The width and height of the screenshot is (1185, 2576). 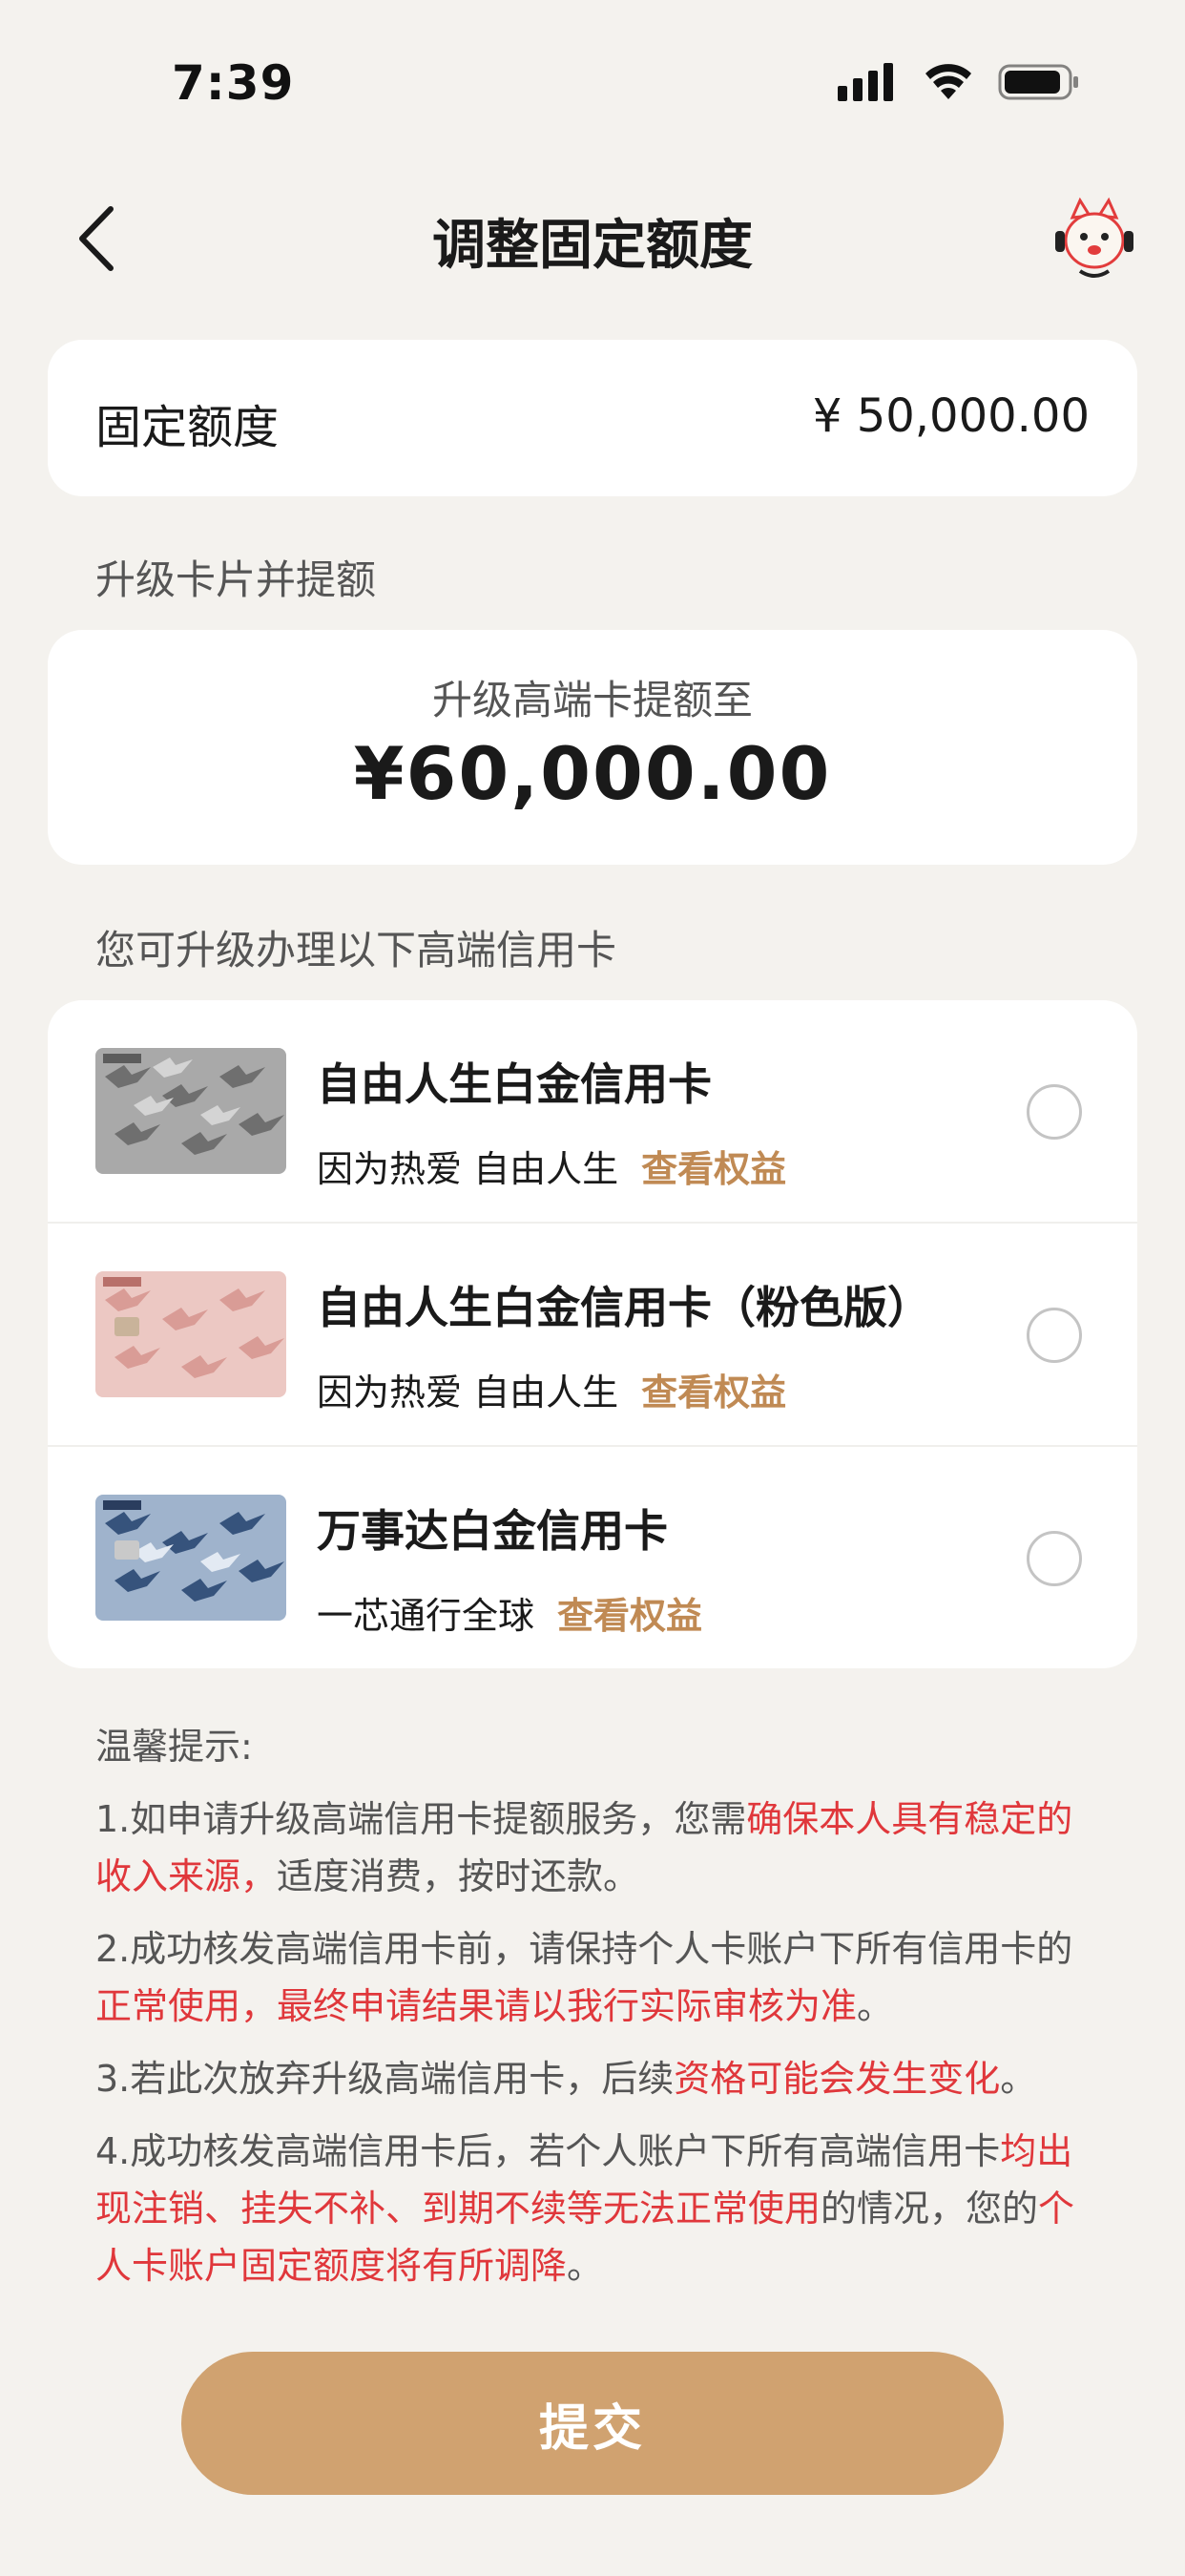 What do you see at coordinates (190, 1111) in the screenshot?
I see `card-image-silver` at bounding box center [190, 1111].